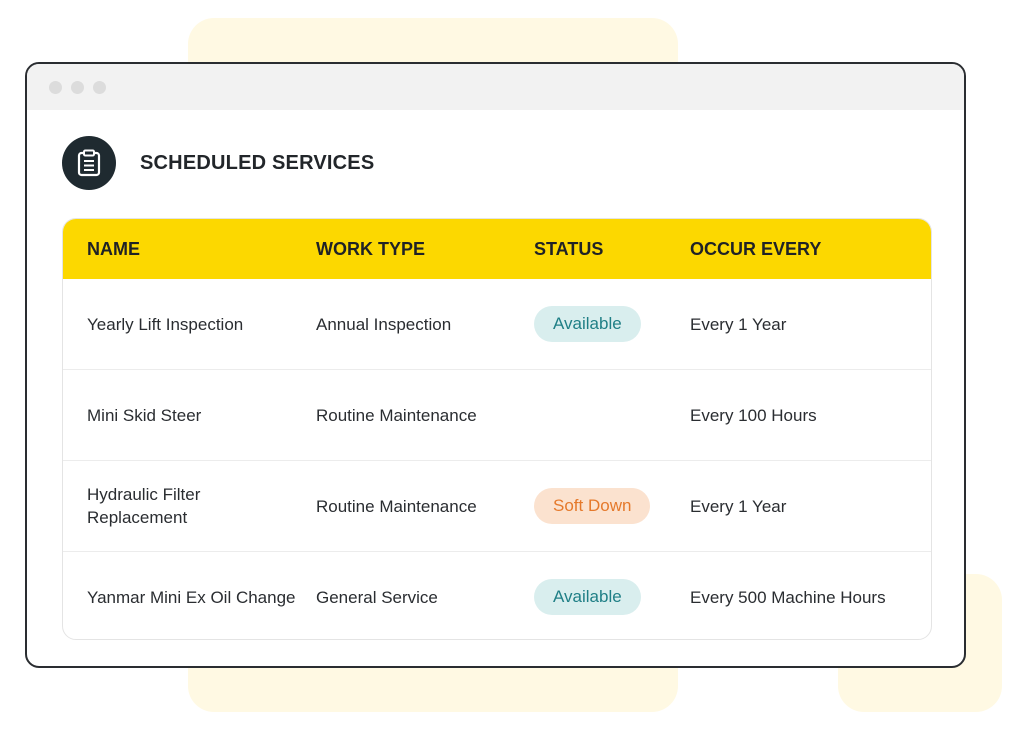  I want to click on section-header: SCHEDULED SERVICES, so click(218, 163).